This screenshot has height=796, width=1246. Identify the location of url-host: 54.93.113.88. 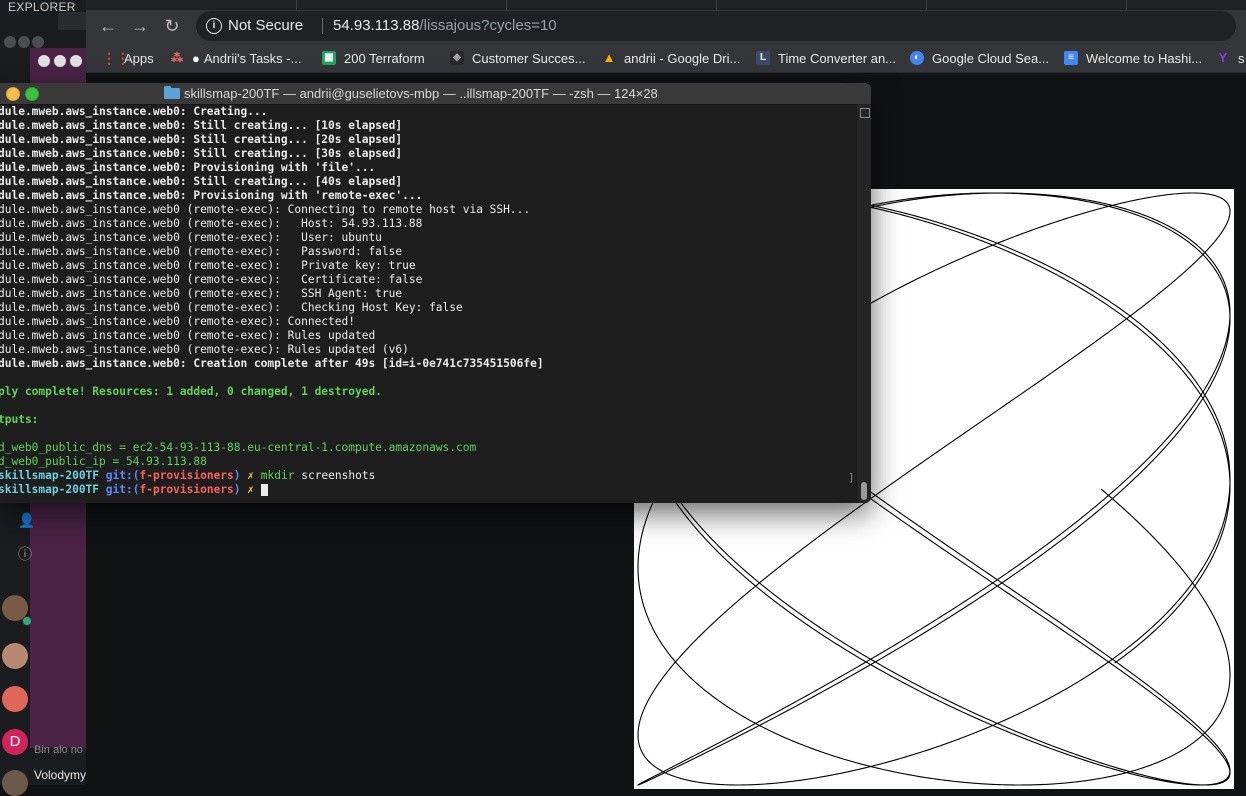
(376, 25).